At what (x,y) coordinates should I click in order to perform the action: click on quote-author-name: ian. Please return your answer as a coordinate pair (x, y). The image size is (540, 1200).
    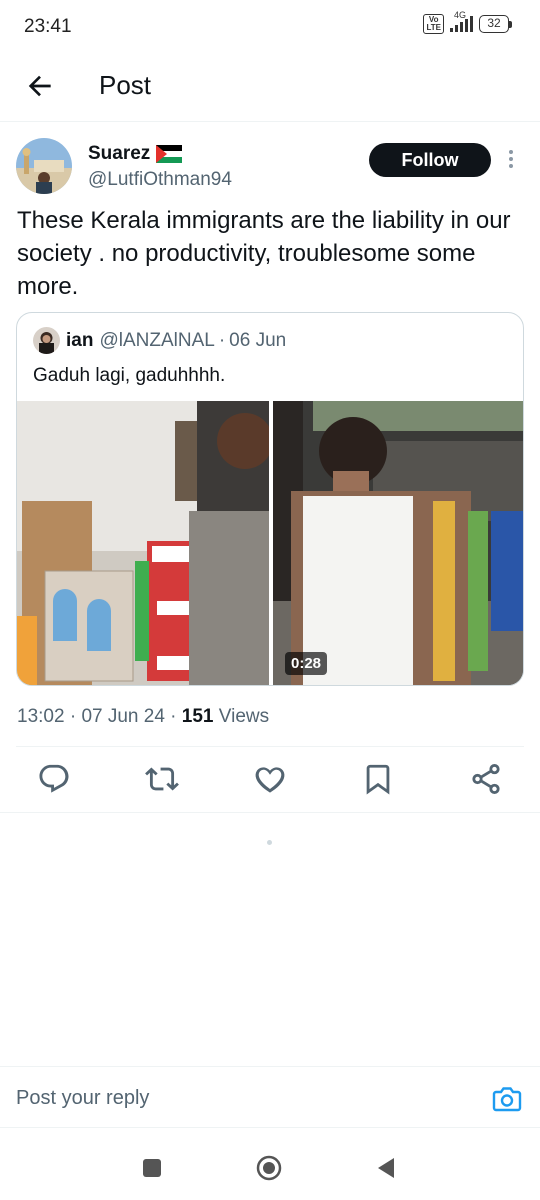
    Looking at the image, I should click on (80, 340).